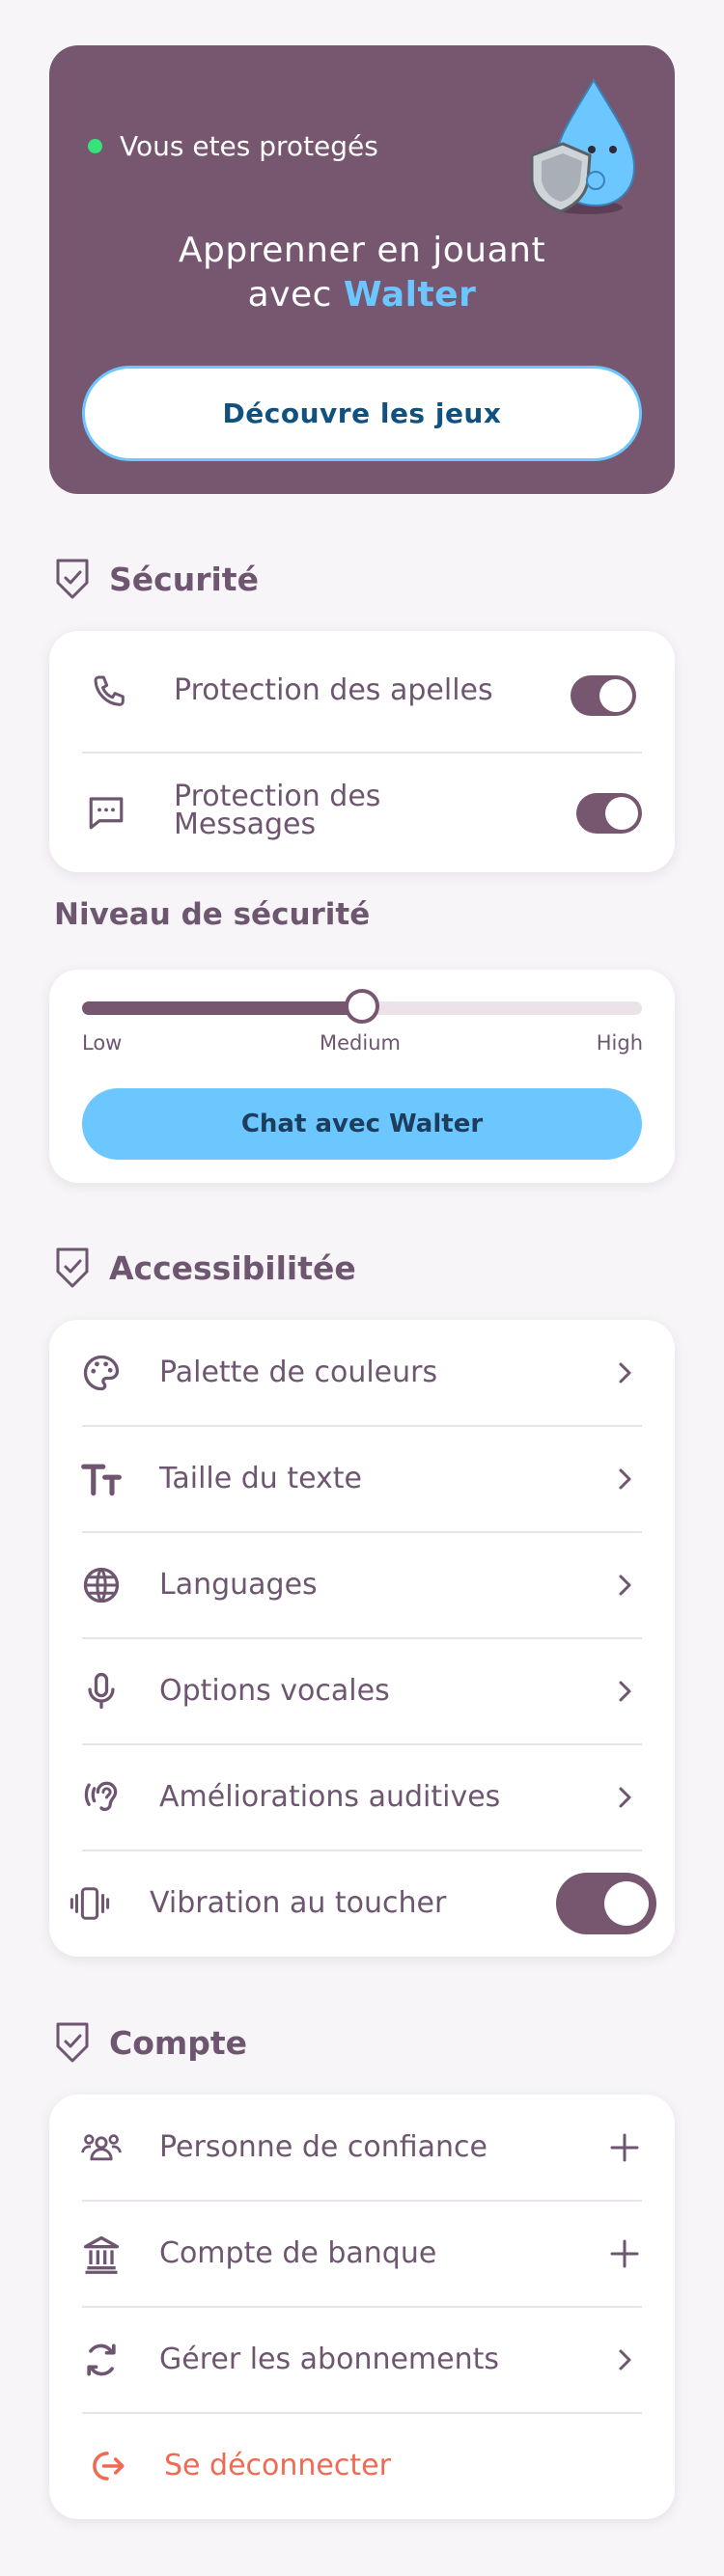  I want to click on color-palette-row: Palette de couleurs, so click(362, 1373).